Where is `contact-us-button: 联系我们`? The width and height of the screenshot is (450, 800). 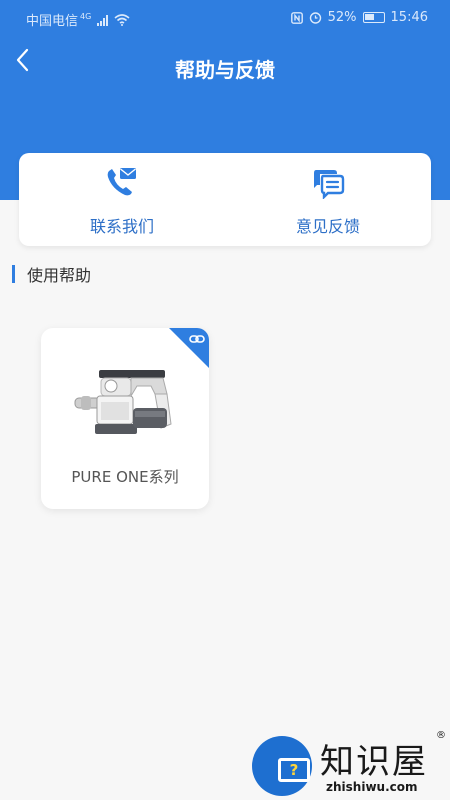 contact-us-button: 联系我们 is located at coordinates (122, 199).